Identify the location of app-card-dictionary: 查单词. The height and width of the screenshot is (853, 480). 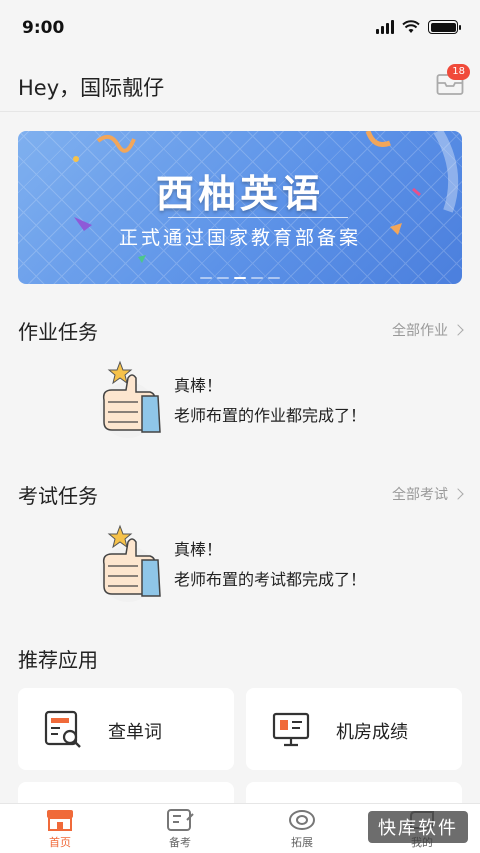
(126, 729).